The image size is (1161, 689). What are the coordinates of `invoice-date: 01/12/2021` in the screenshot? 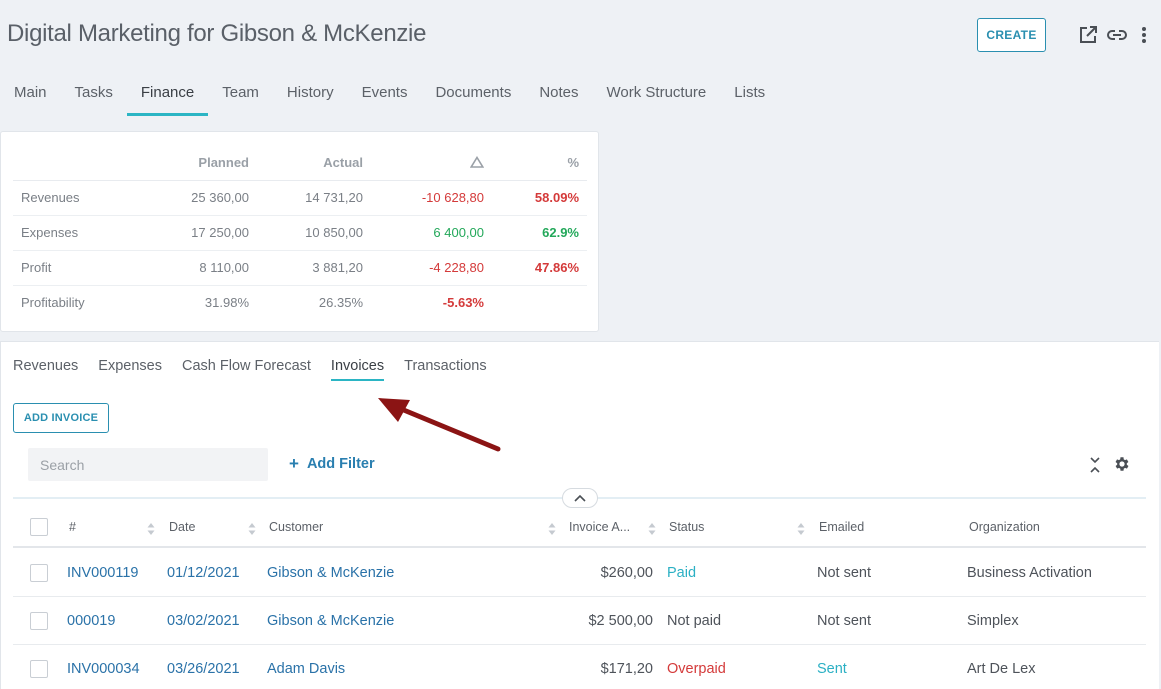 It's located at (203, 572).